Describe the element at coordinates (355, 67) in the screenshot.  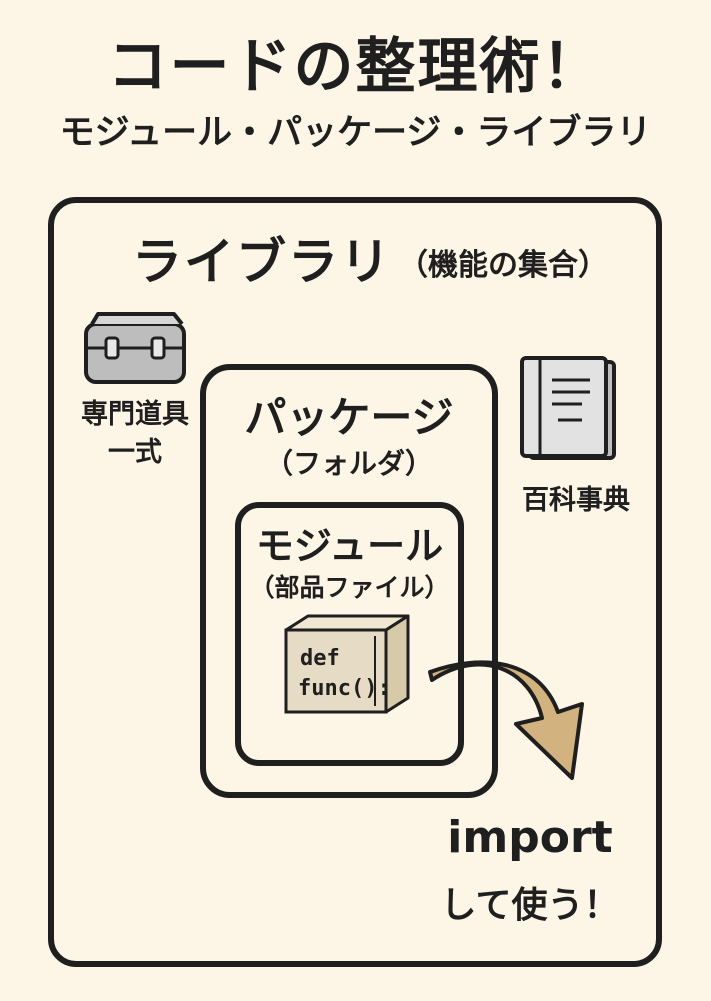
I see `page-title: コードの整理術！` at that location.